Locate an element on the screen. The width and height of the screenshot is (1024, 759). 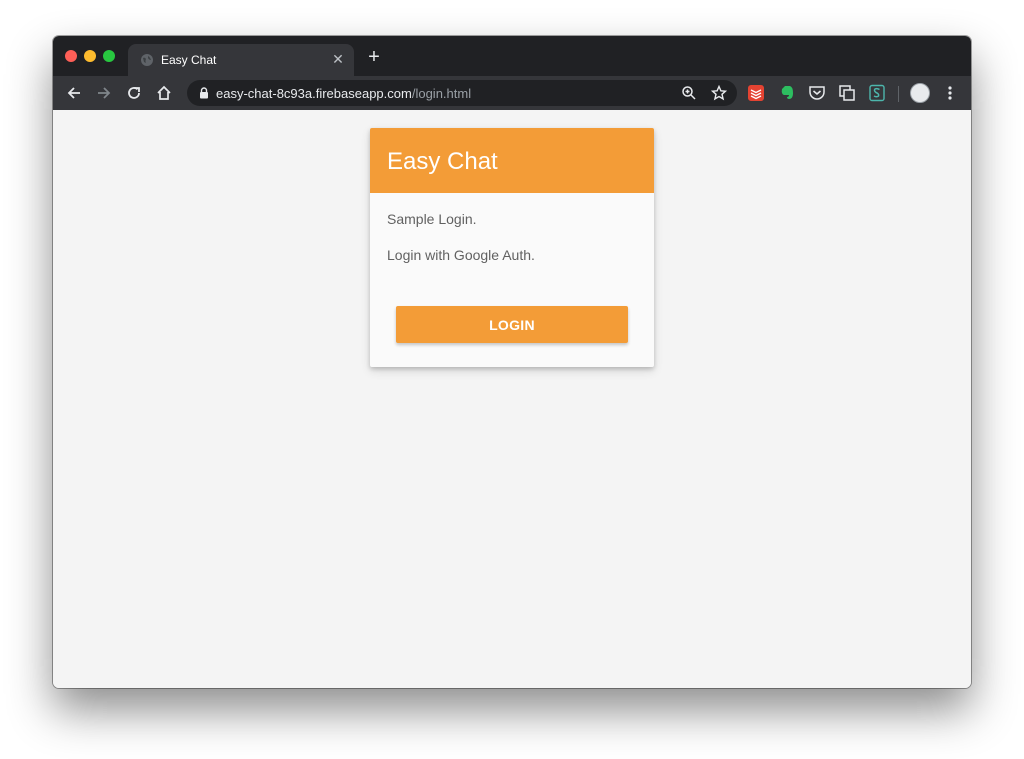
pocket-extension-icon is located at coordinates (817, 93).